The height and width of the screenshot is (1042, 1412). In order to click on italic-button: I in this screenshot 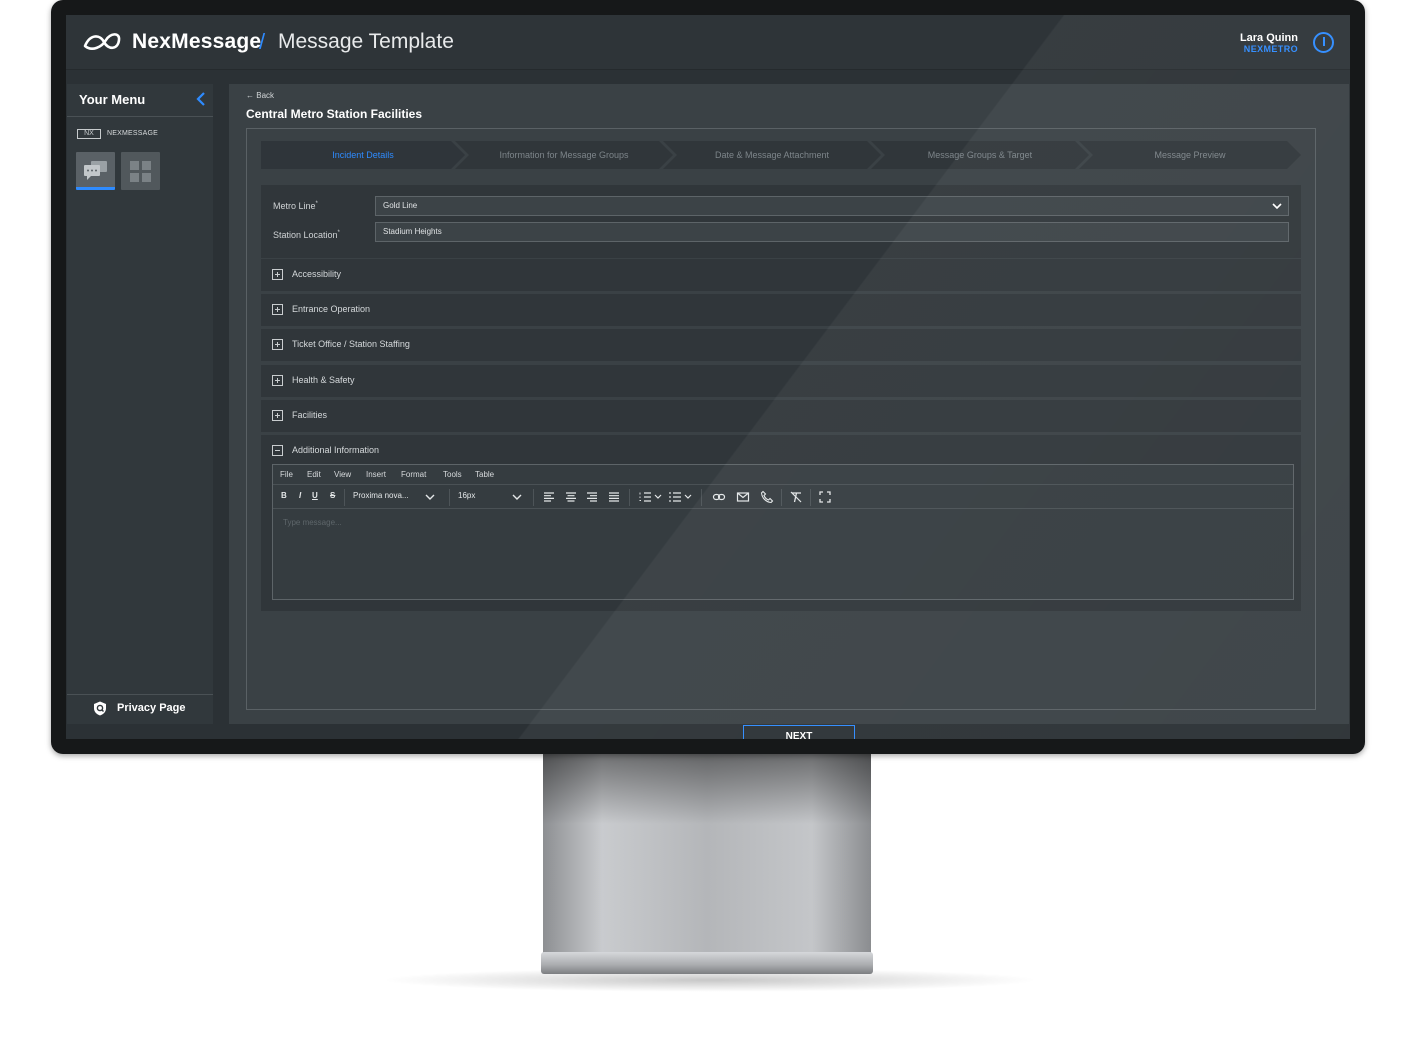, I will do `click(300, 495)`.